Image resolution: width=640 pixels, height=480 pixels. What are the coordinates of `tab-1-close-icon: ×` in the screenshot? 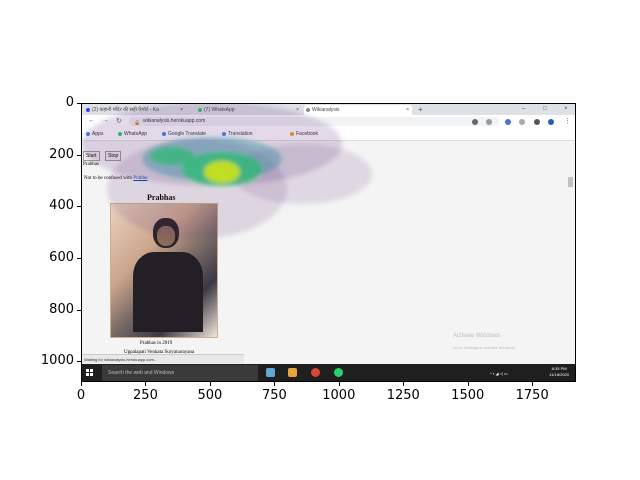 It's located at (181, 110).